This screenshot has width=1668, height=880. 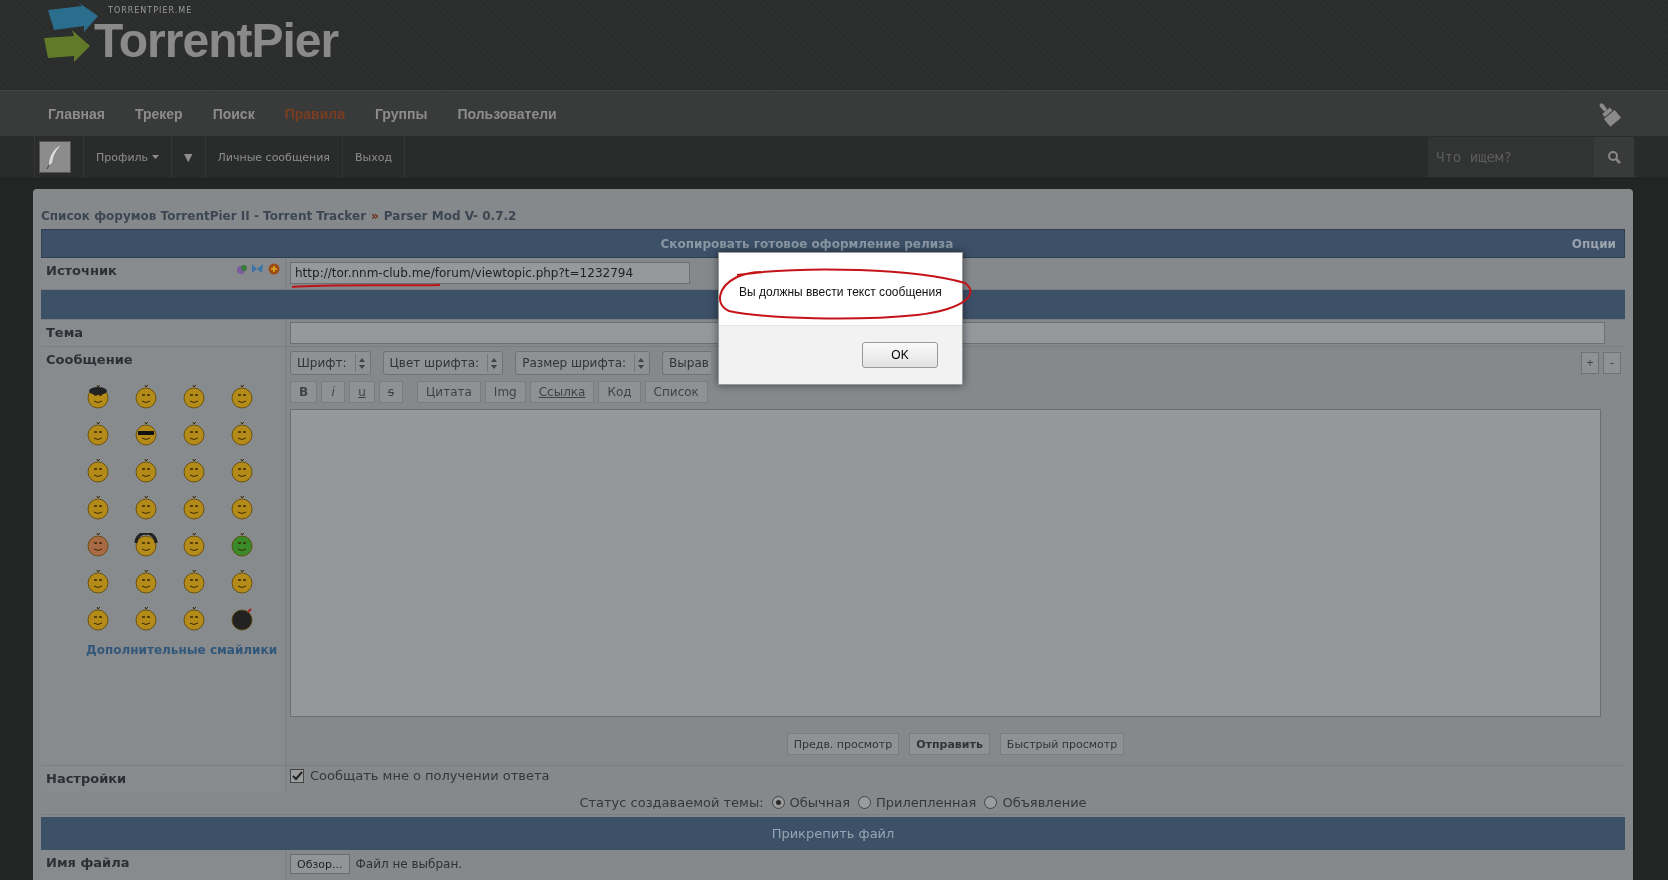 What do you see at coordinates (81, 270) in the screenshot?
I see `field-label: Источник` at bounding box center [81, 270].